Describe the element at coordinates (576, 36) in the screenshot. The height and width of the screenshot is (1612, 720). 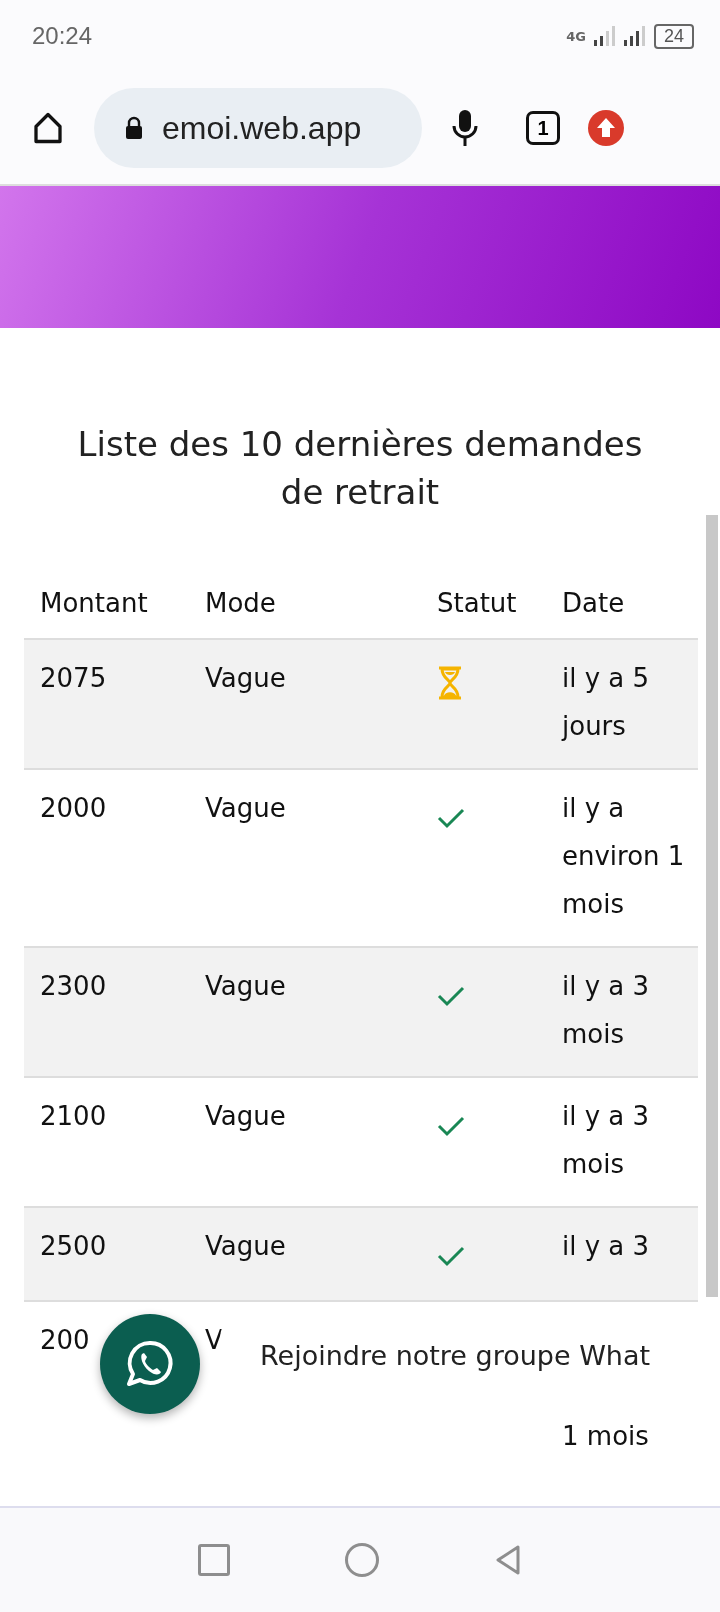
I see `network-label: 4G` at that location.